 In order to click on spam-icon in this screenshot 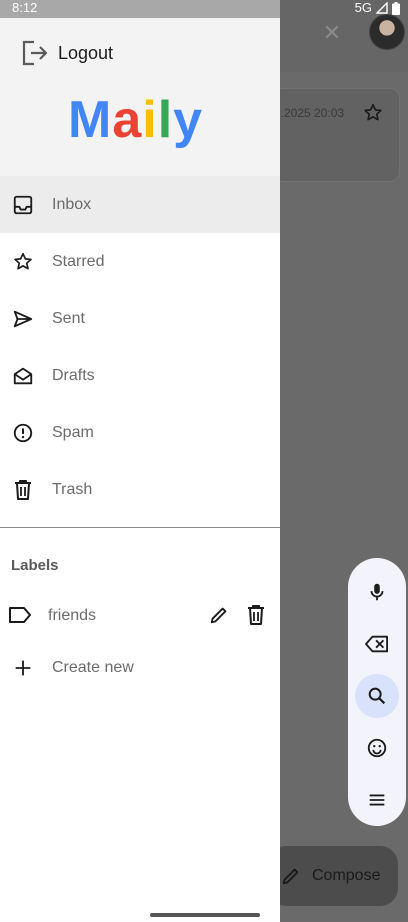, I will do `click(23, 433)`.